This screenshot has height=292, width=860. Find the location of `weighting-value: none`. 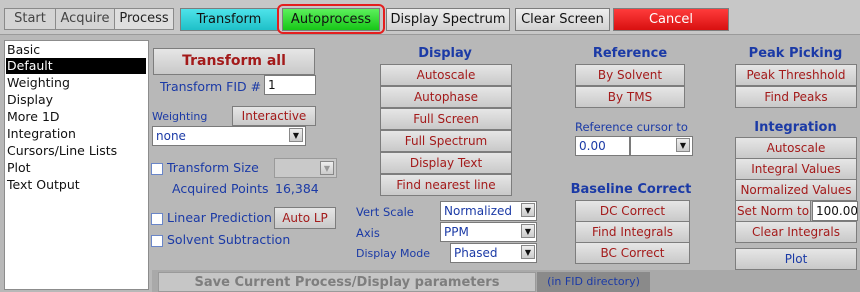

weighting-value: none is located at coordinates (171, 136).